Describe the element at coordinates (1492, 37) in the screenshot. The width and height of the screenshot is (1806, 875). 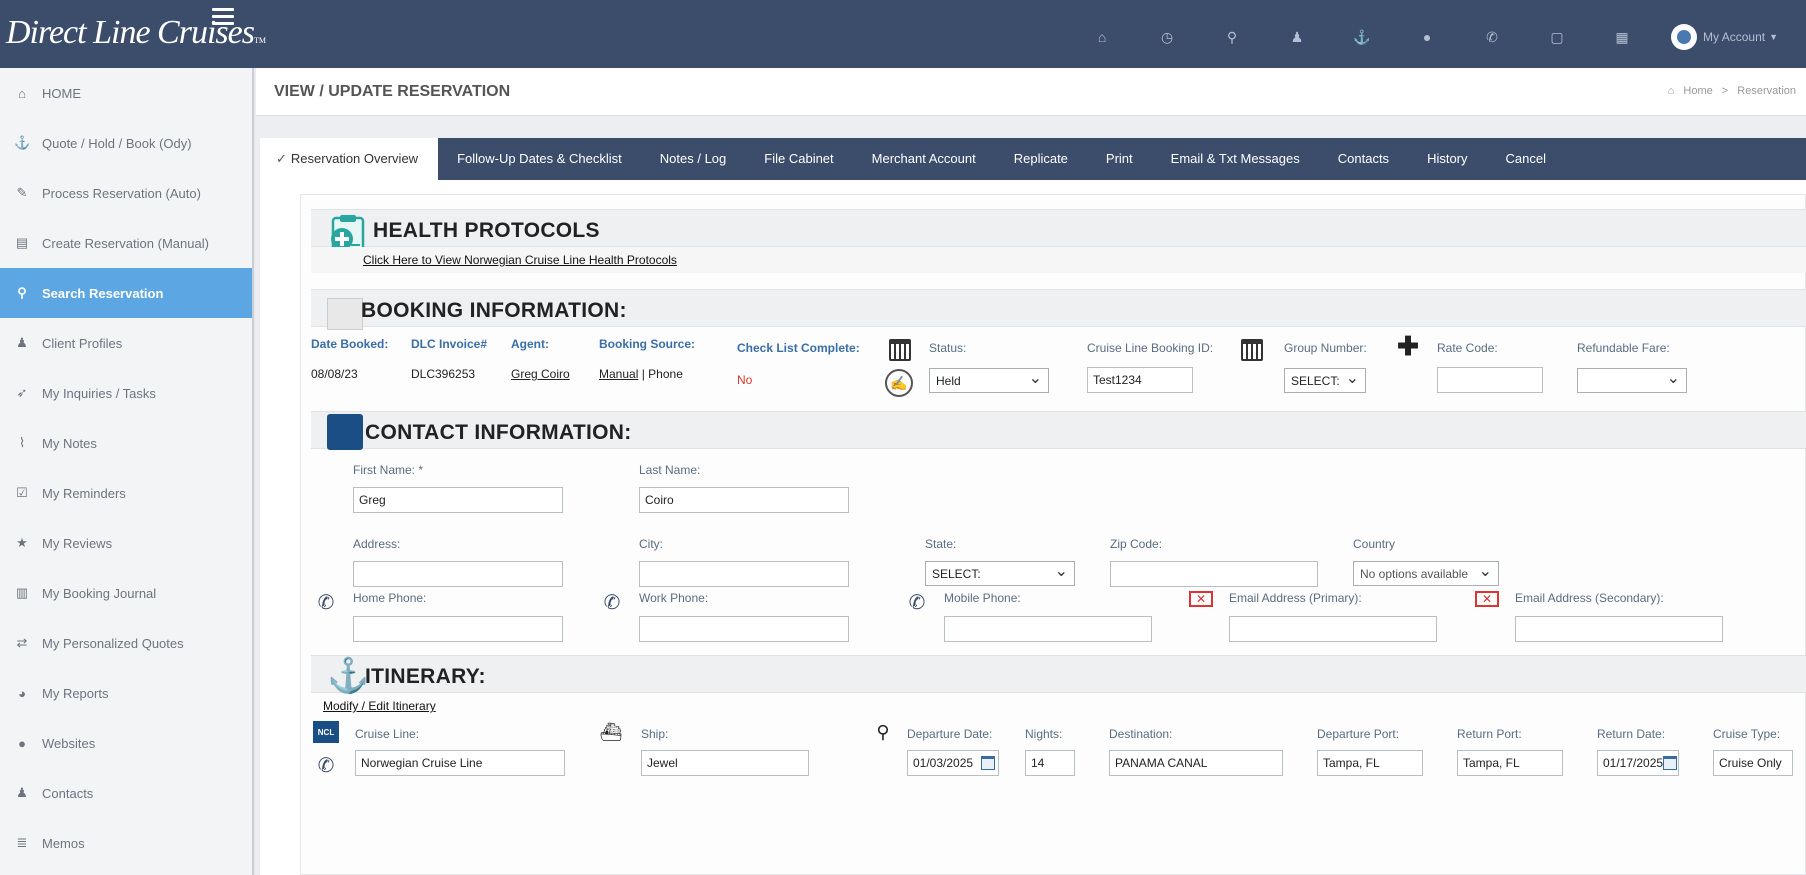
I see `phone-icon: ✆` at that location.